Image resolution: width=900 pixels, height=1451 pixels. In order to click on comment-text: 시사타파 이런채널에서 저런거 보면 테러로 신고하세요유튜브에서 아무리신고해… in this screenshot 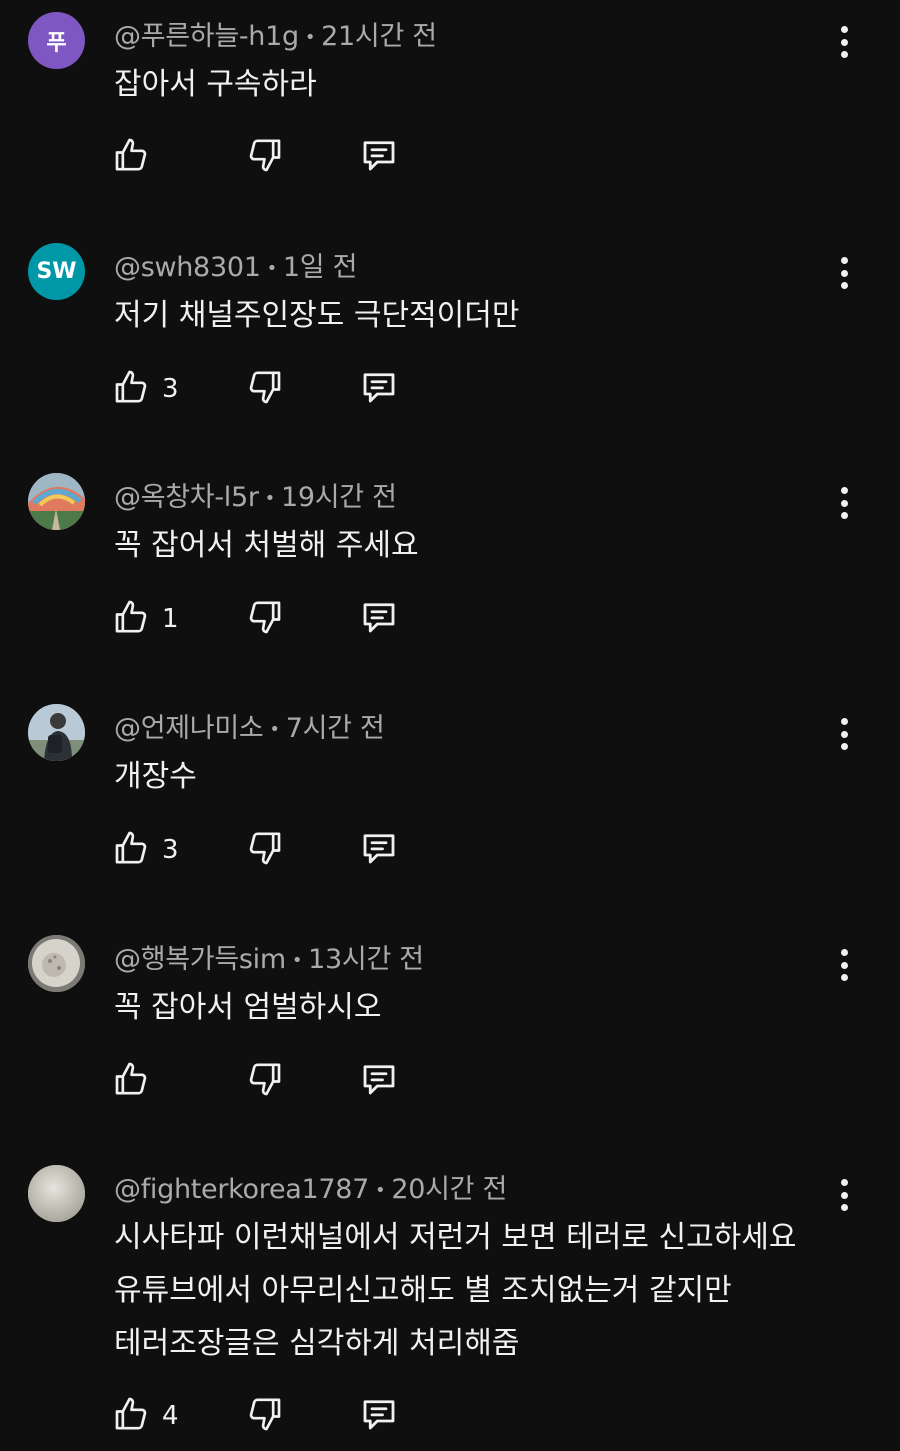, I will do `click(455, 1290)`.